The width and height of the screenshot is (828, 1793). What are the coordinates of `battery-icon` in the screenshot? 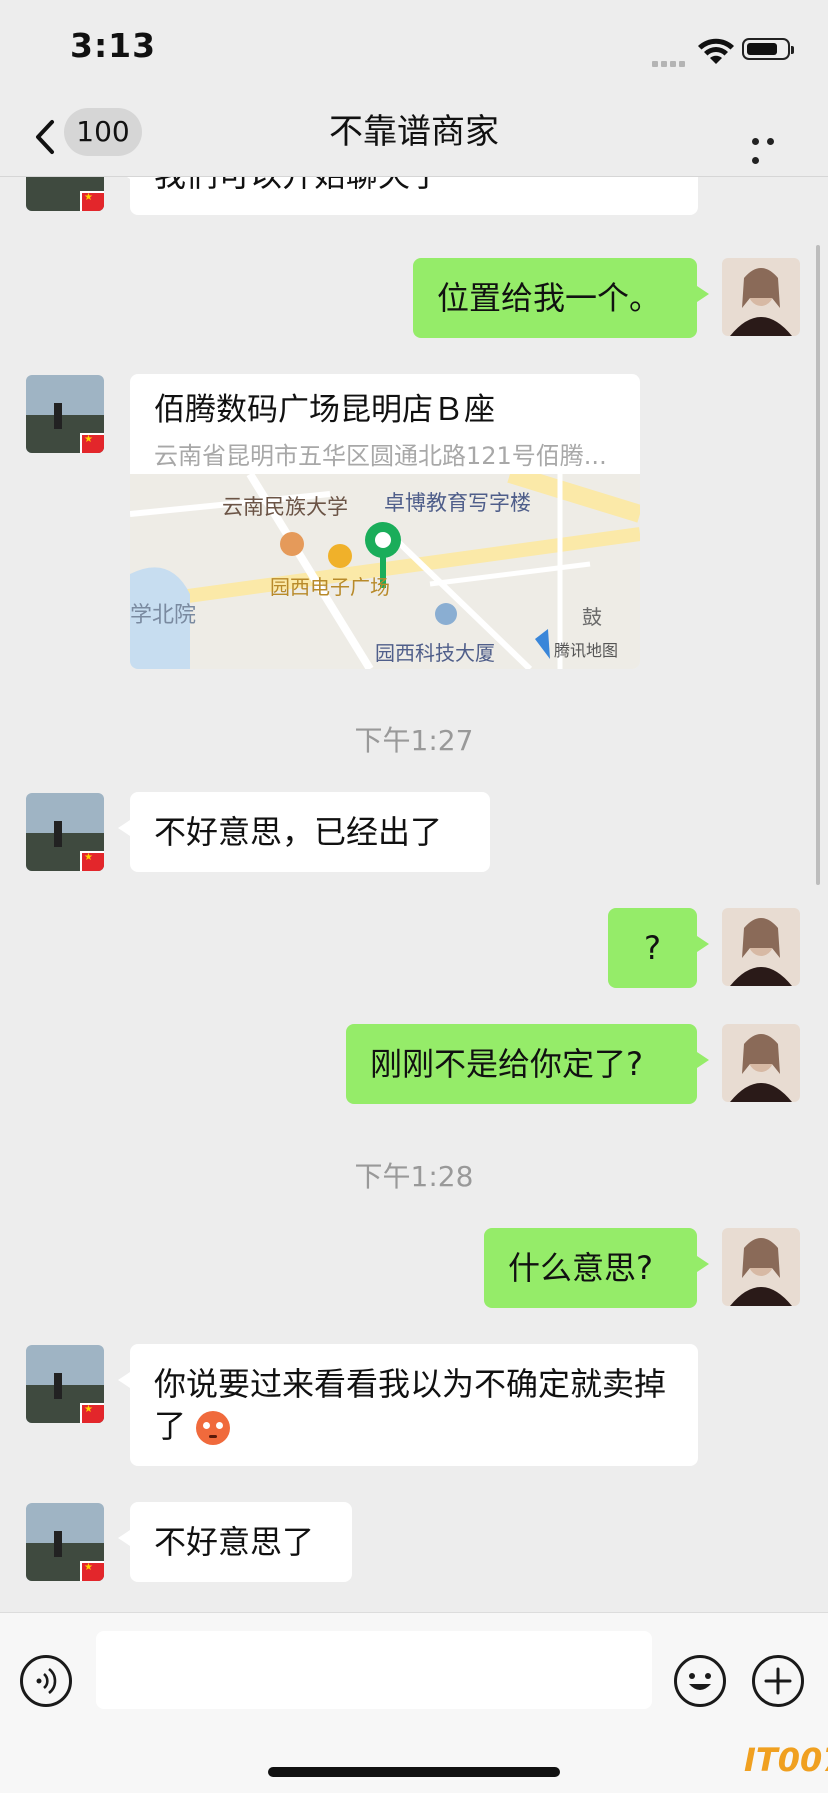 It's located at (768, 49).